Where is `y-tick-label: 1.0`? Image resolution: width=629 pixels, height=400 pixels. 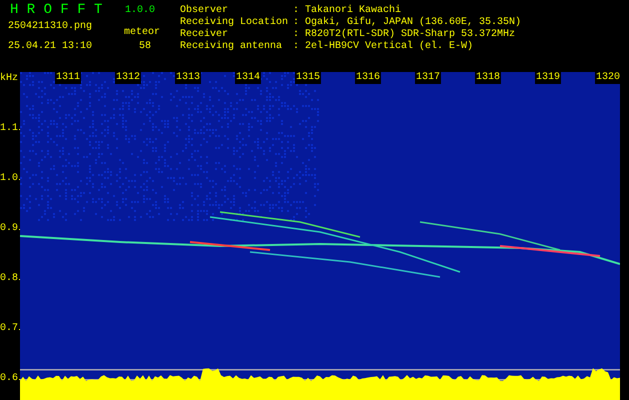
y-tick-label: 1.0 is located at coordinates (9, 179).